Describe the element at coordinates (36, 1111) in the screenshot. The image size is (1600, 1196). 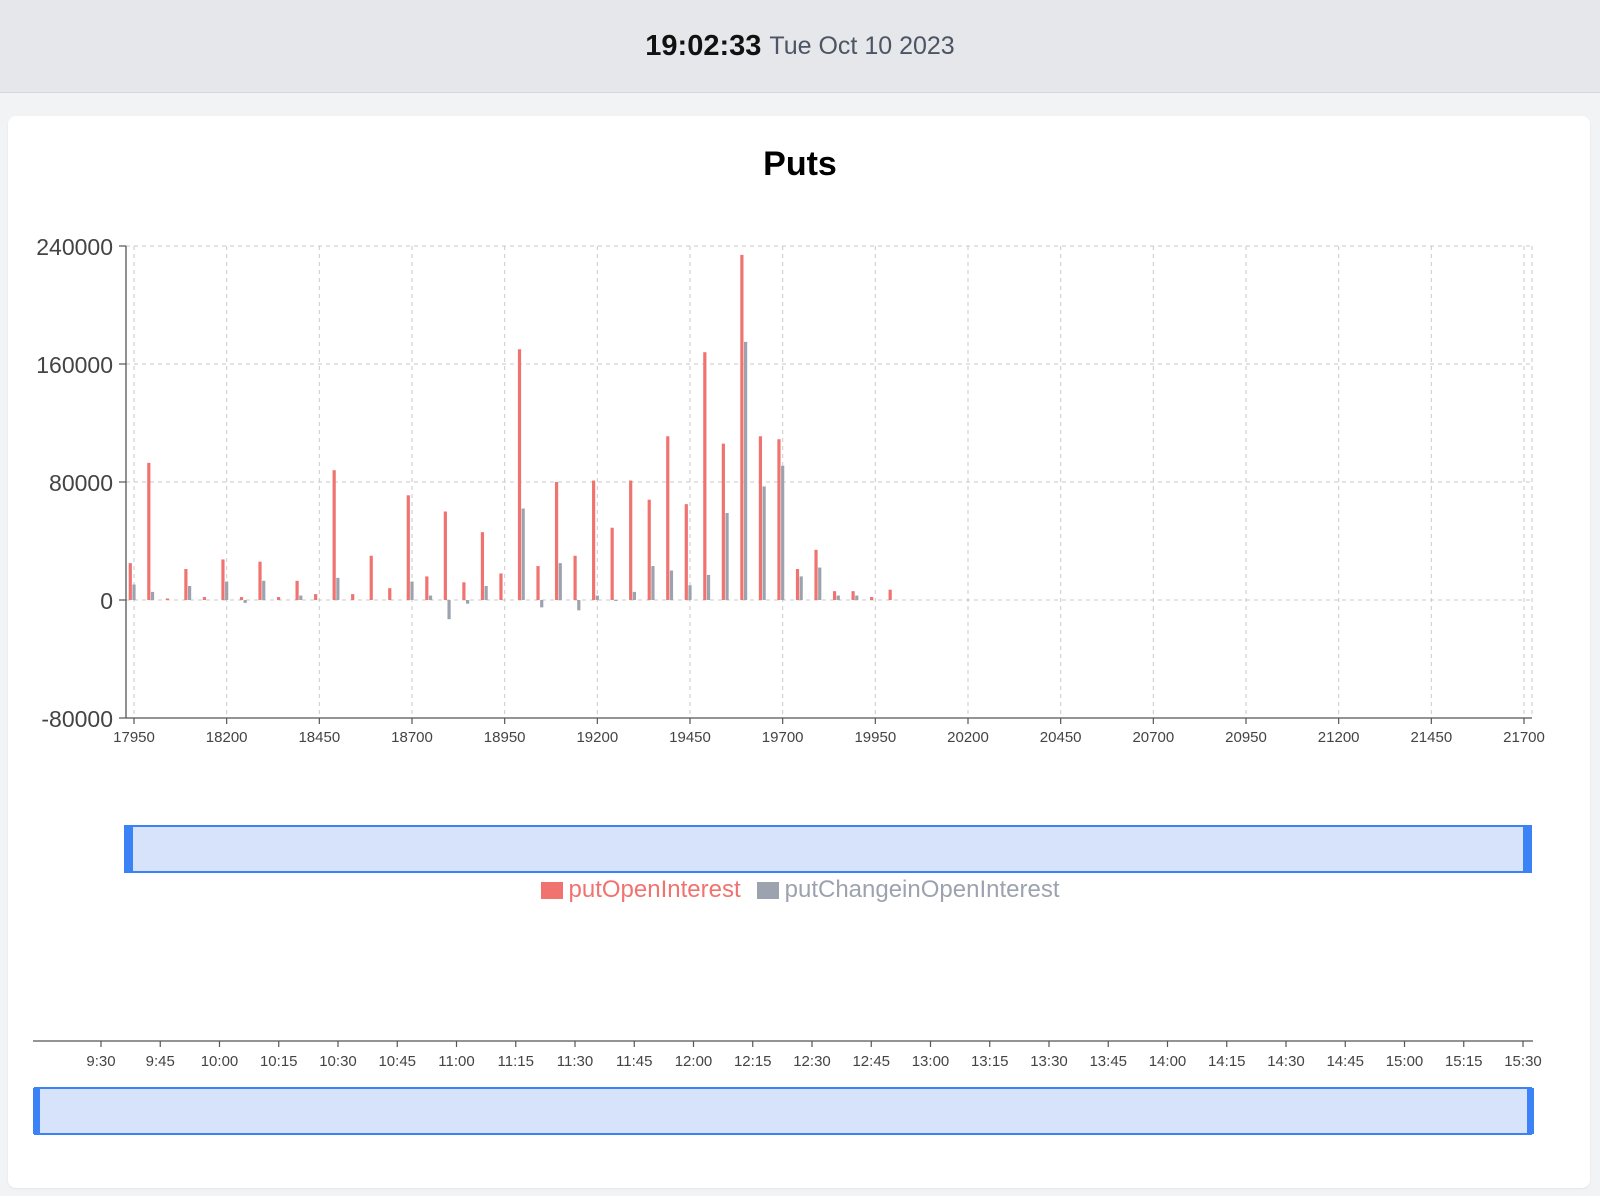
I see `time-slider-left-handle` at that location.